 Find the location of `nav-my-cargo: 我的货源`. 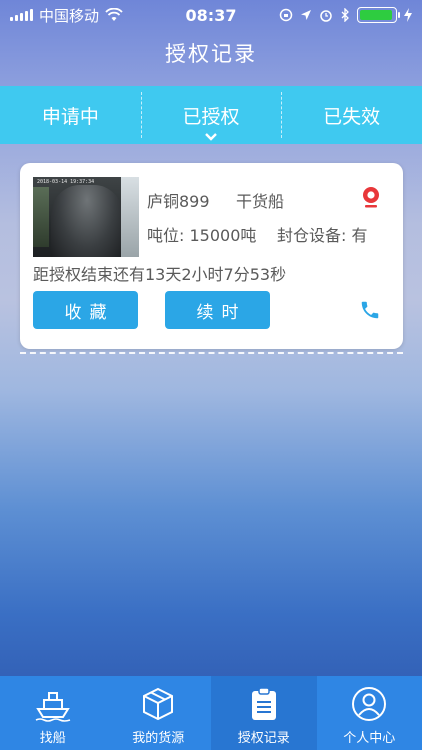

nav-my-cargo: 我的货源 is located at coordinates (159, 713).